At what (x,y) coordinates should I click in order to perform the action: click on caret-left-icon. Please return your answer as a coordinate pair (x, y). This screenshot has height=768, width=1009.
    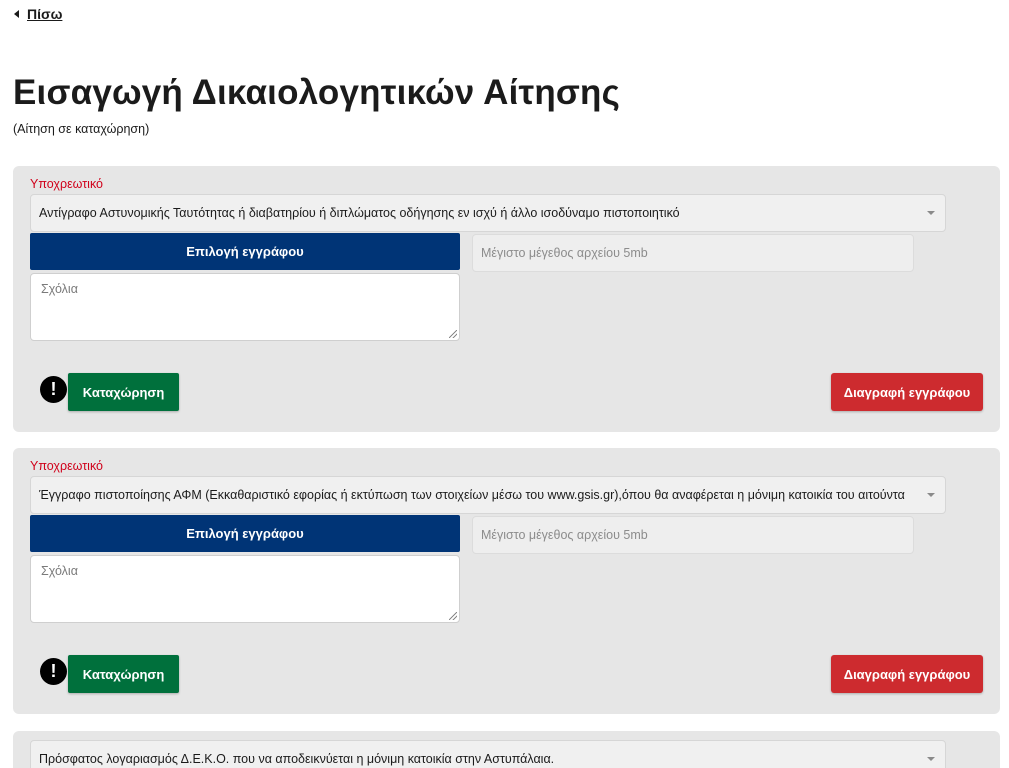
    Looking at the image, I should click on (16, 14).